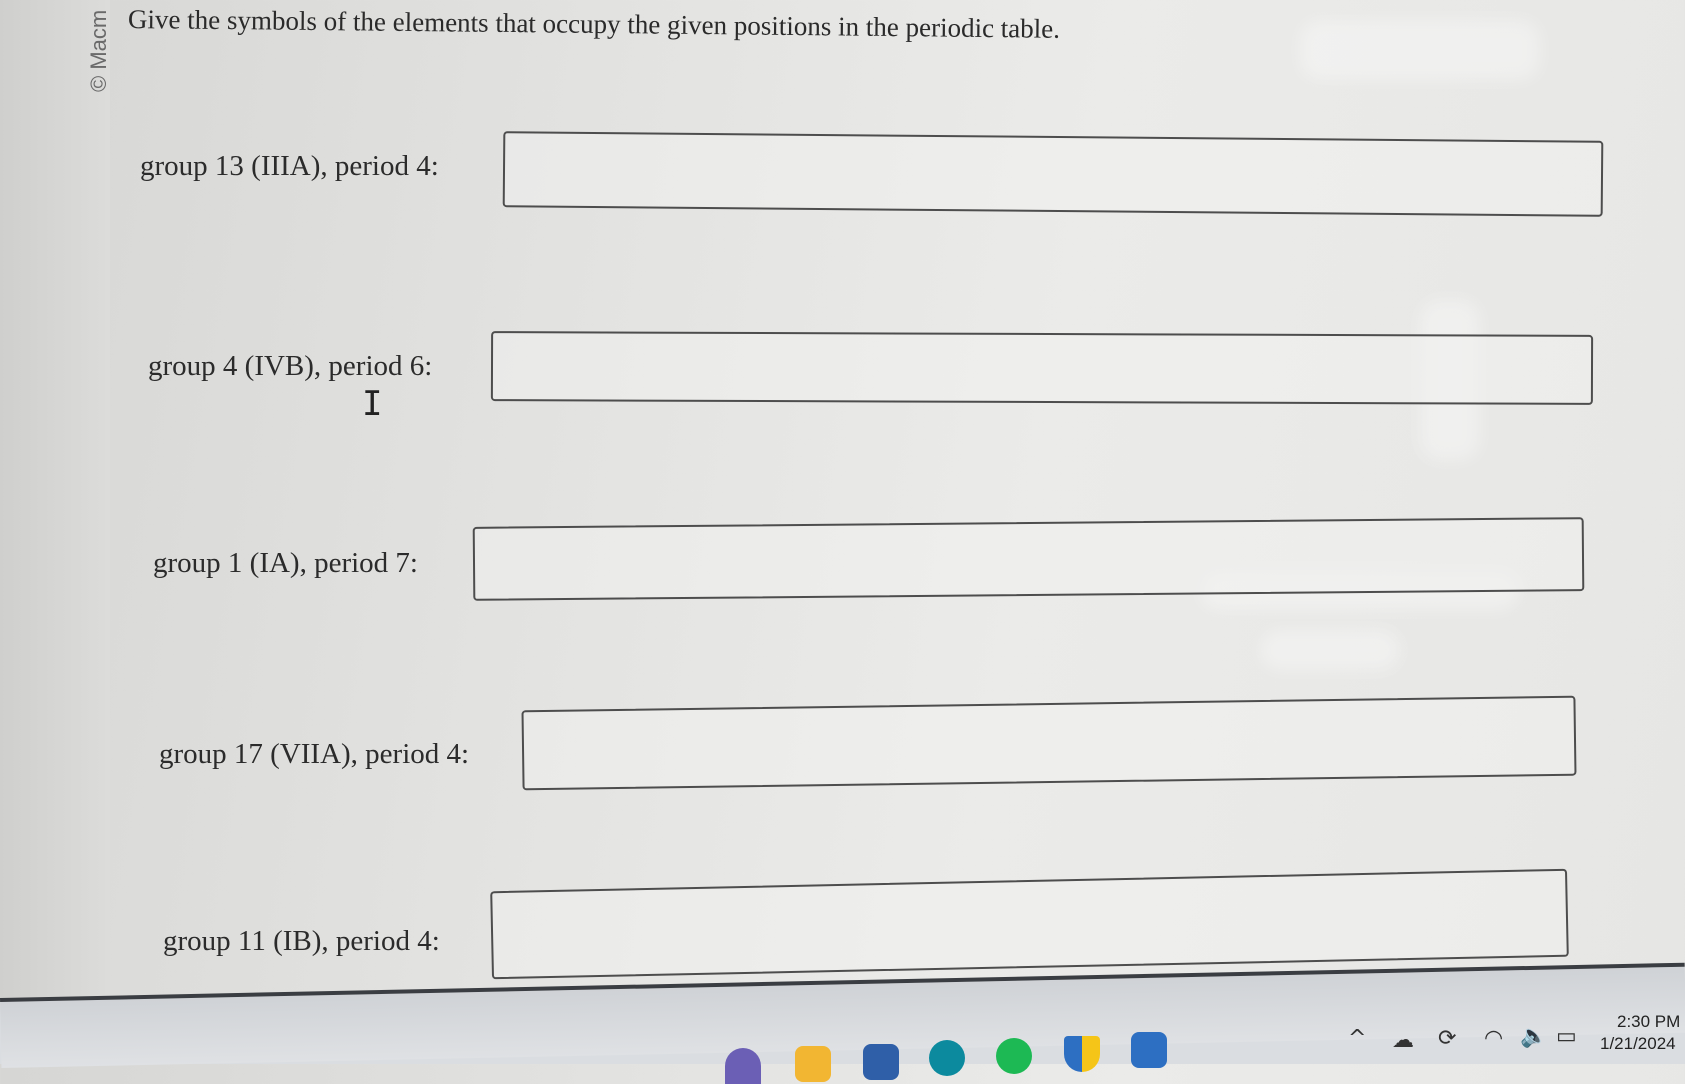  Describe the element at coordinates (1357, 1038) in the screenshot. I see `tray-chevron-icon: ^` at that location.